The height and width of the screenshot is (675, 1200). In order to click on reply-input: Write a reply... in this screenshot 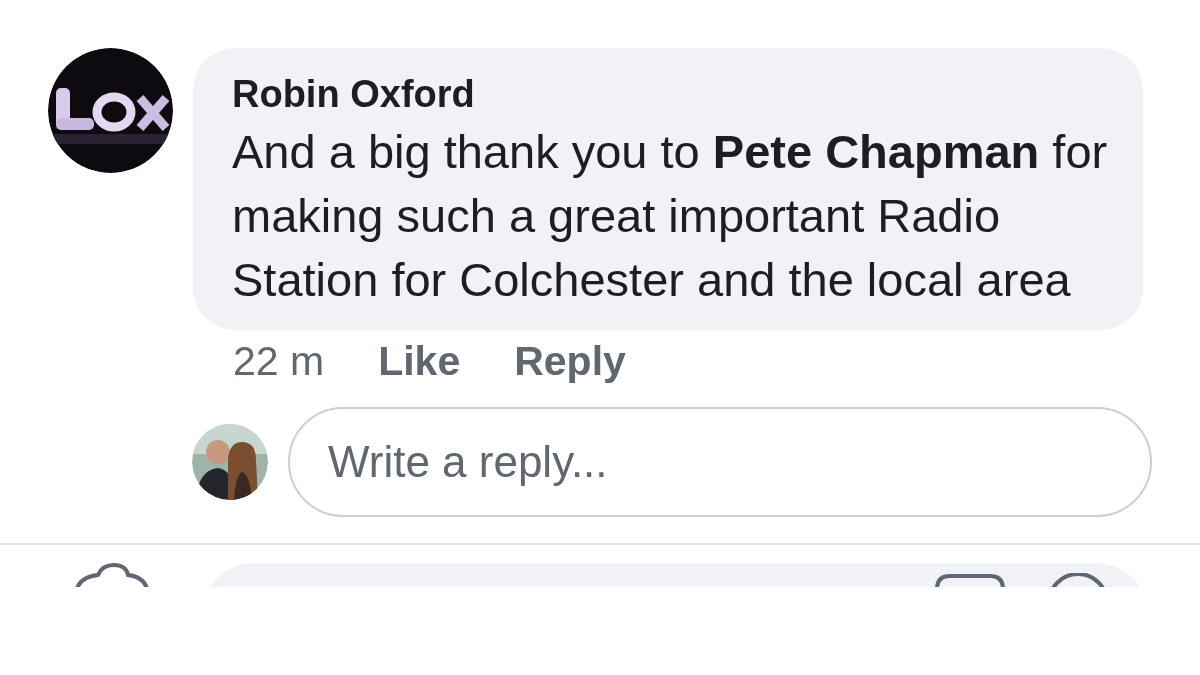, I will do `click(720, 462)`.